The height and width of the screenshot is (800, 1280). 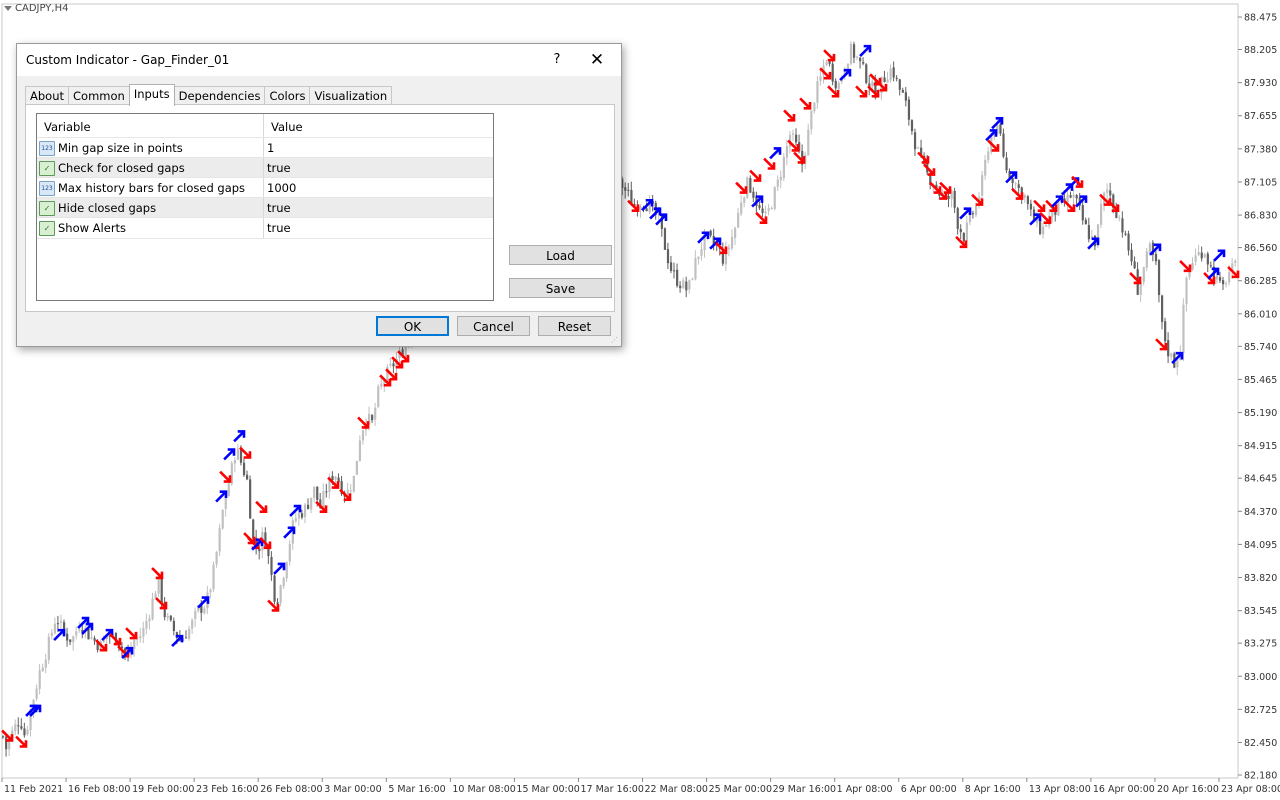 What do you see at coordinates (107, 208) in the screenshot?
I see `row-variable: Hide closed gaps` at bounding box center [107, 208].